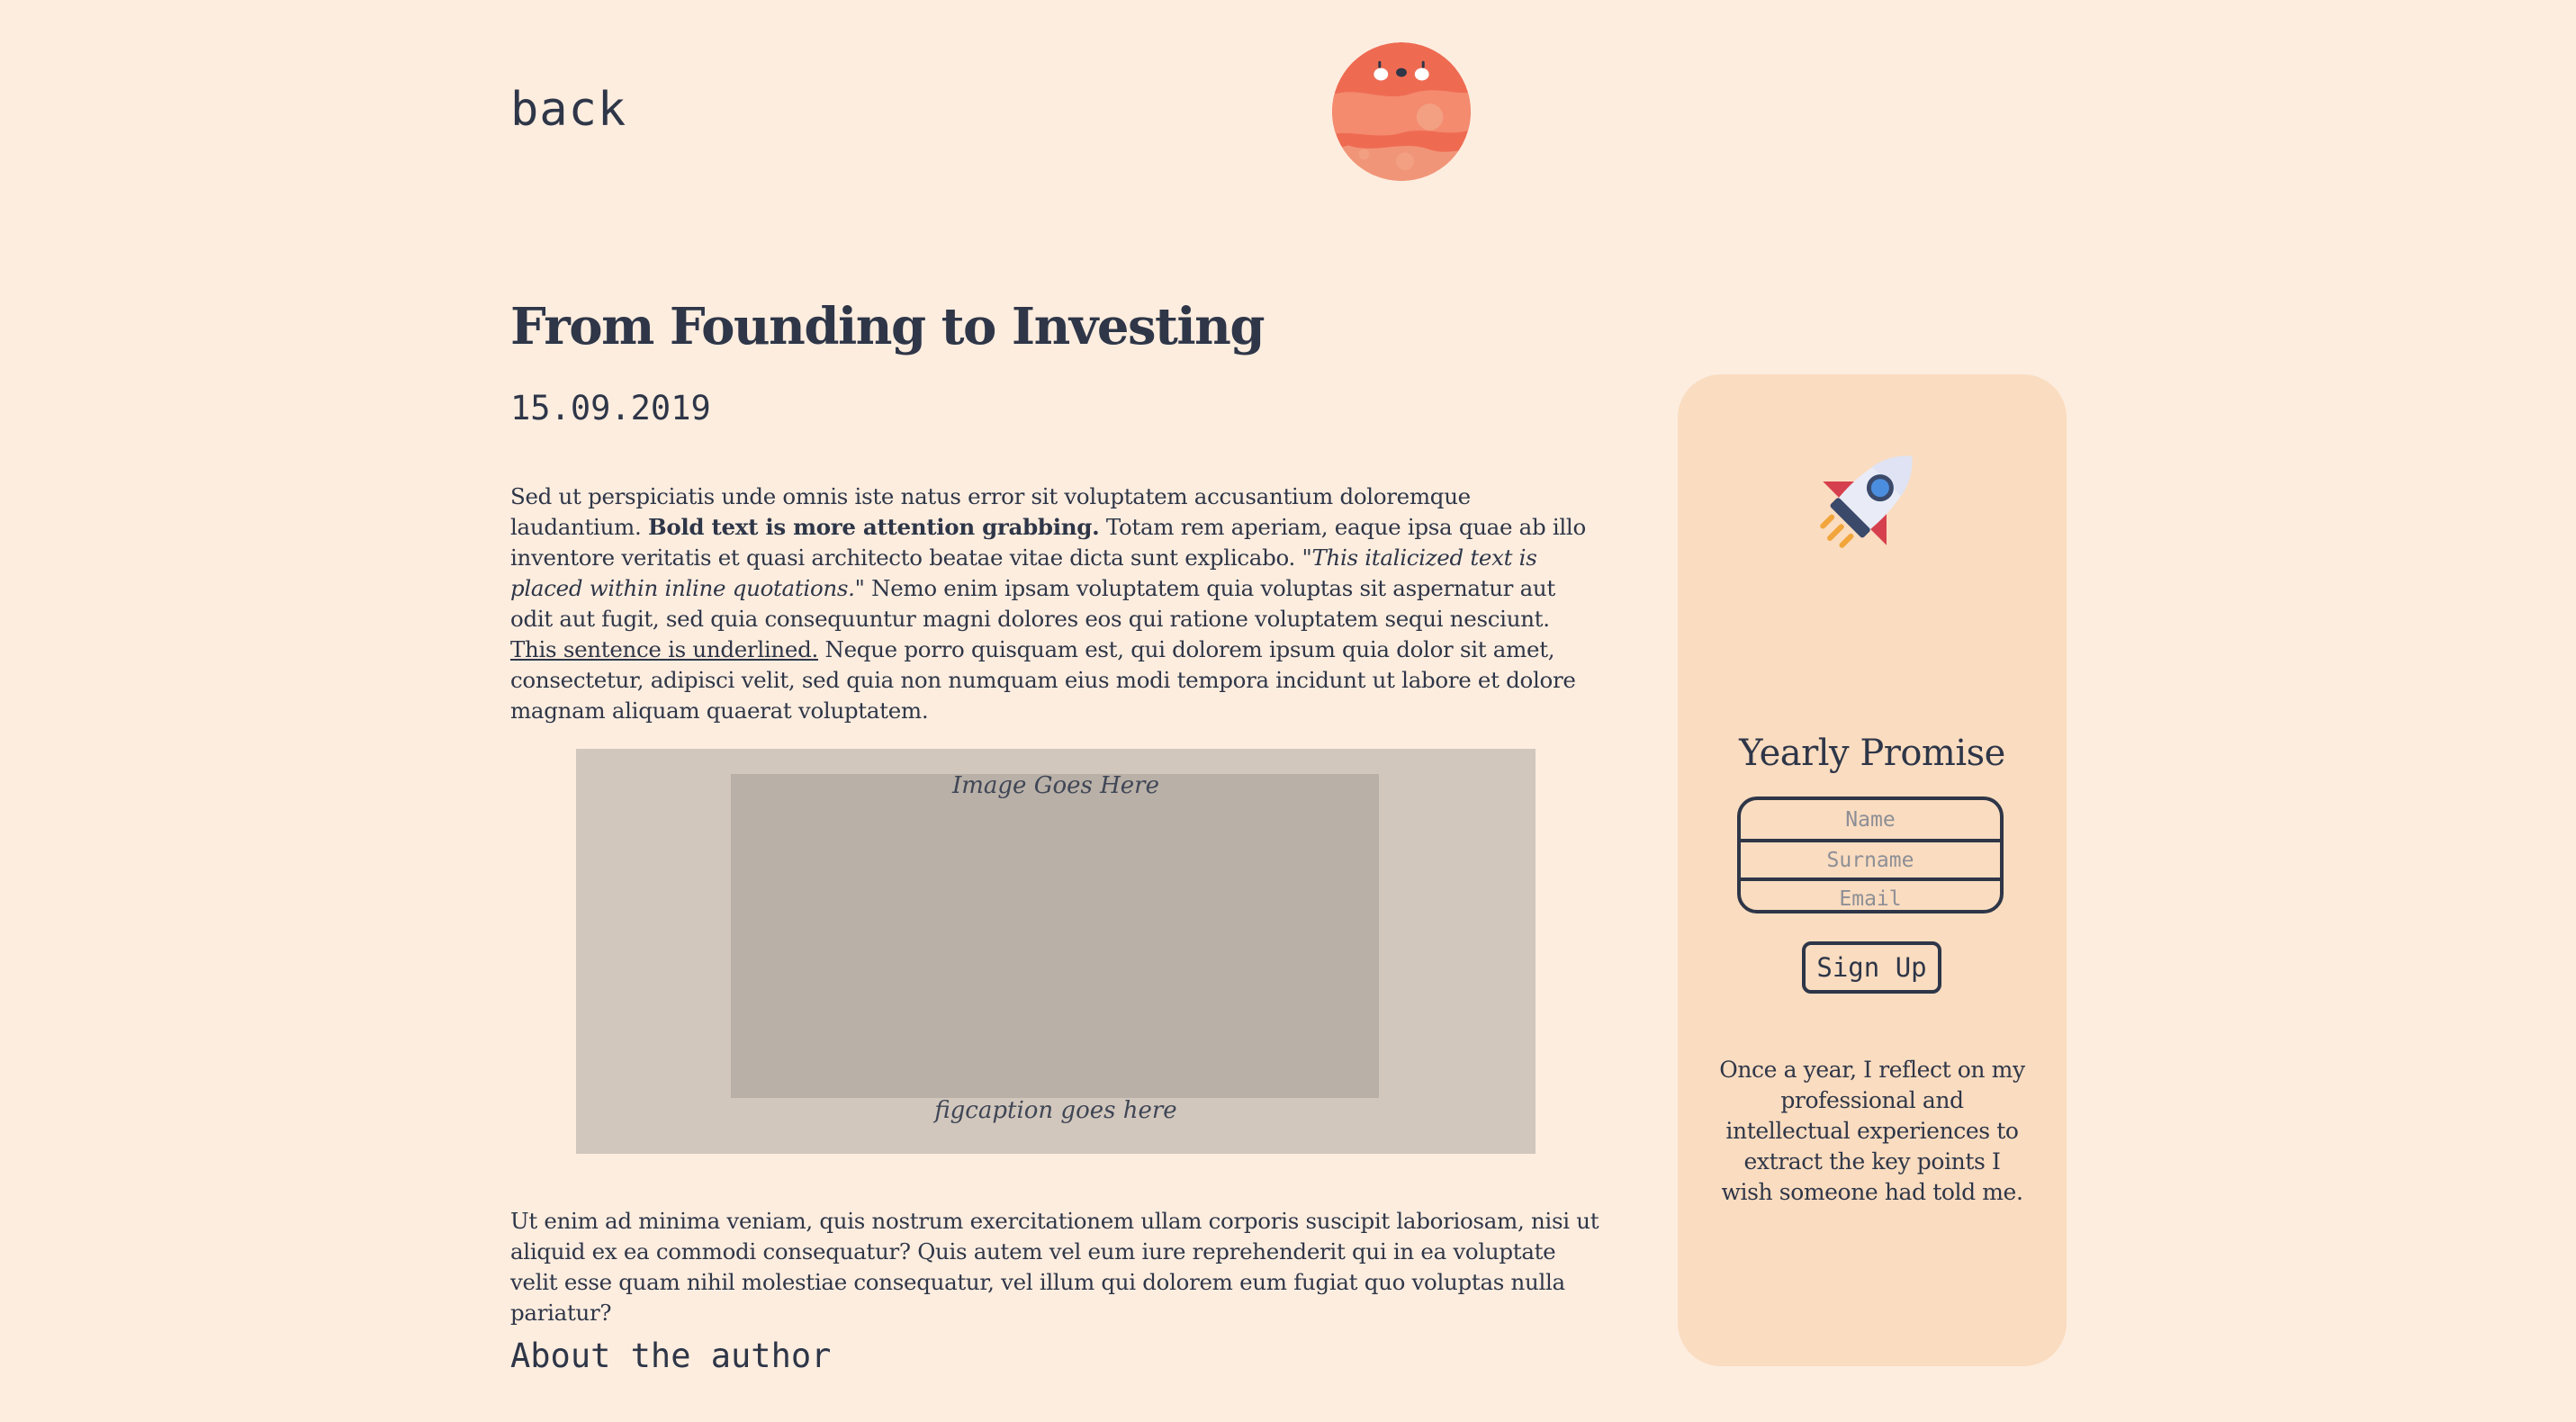 The height and width of the screenshot is (1422, 2576). I want to click on about-author-heading: About the author, so click(671, 1355).